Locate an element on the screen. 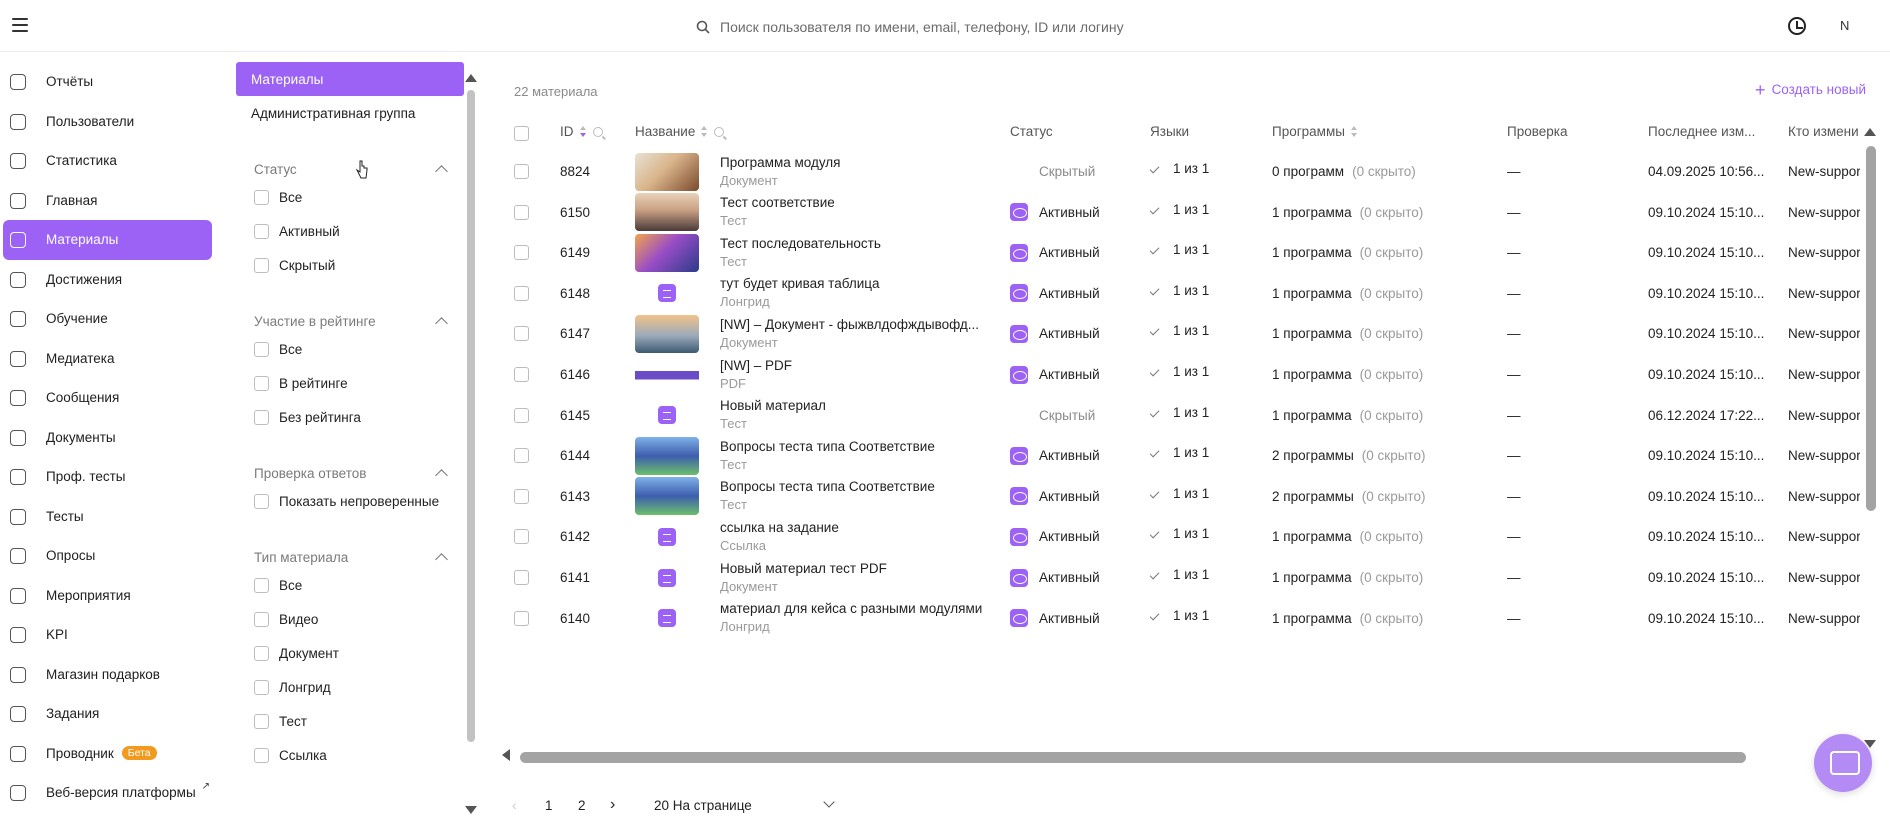 This screenshot has height=827, width=1890. sidebar-item-7: Медиатека is located at coordinates (110, 359).